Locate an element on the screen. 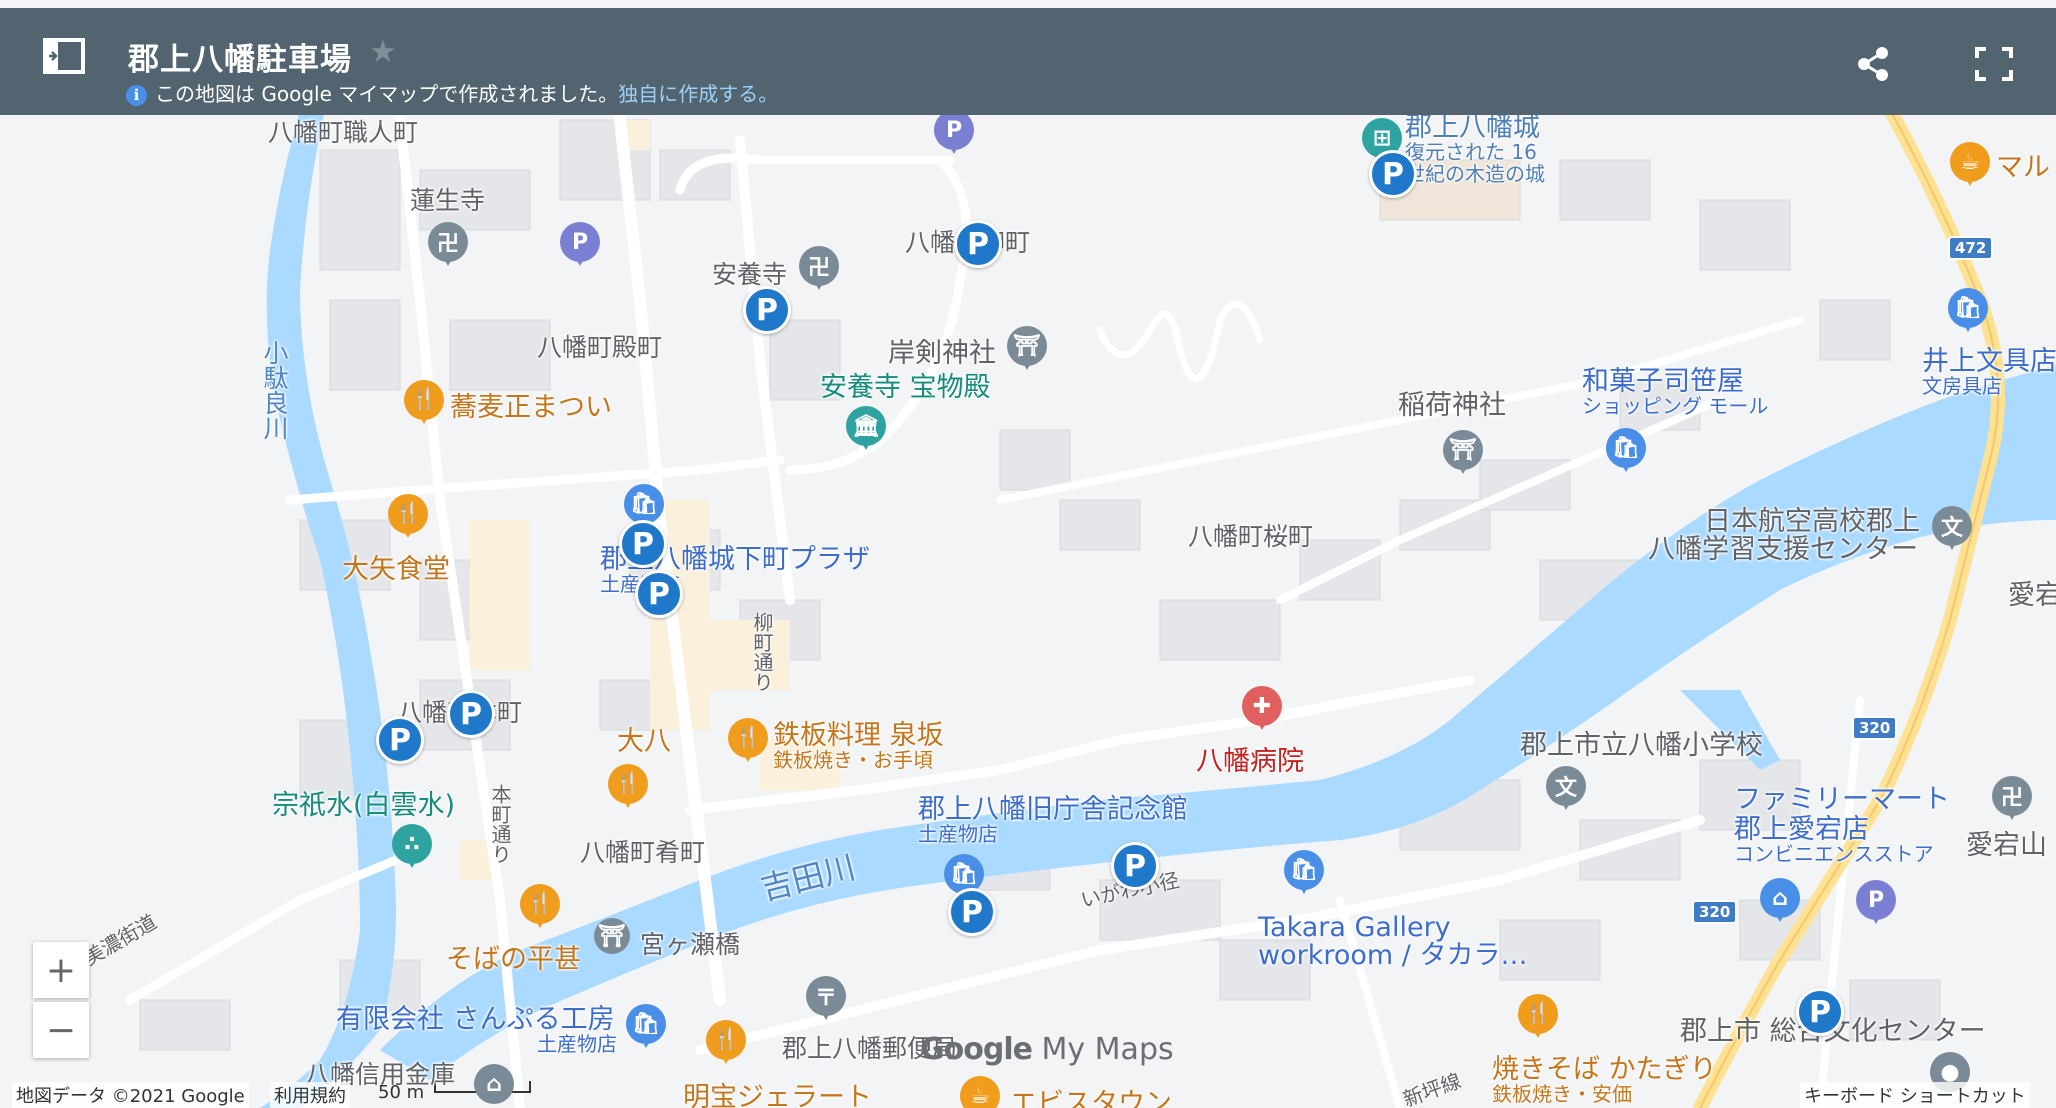  label-wagashi-sub: ショッピング モール is located at coordinates (1675, 406).